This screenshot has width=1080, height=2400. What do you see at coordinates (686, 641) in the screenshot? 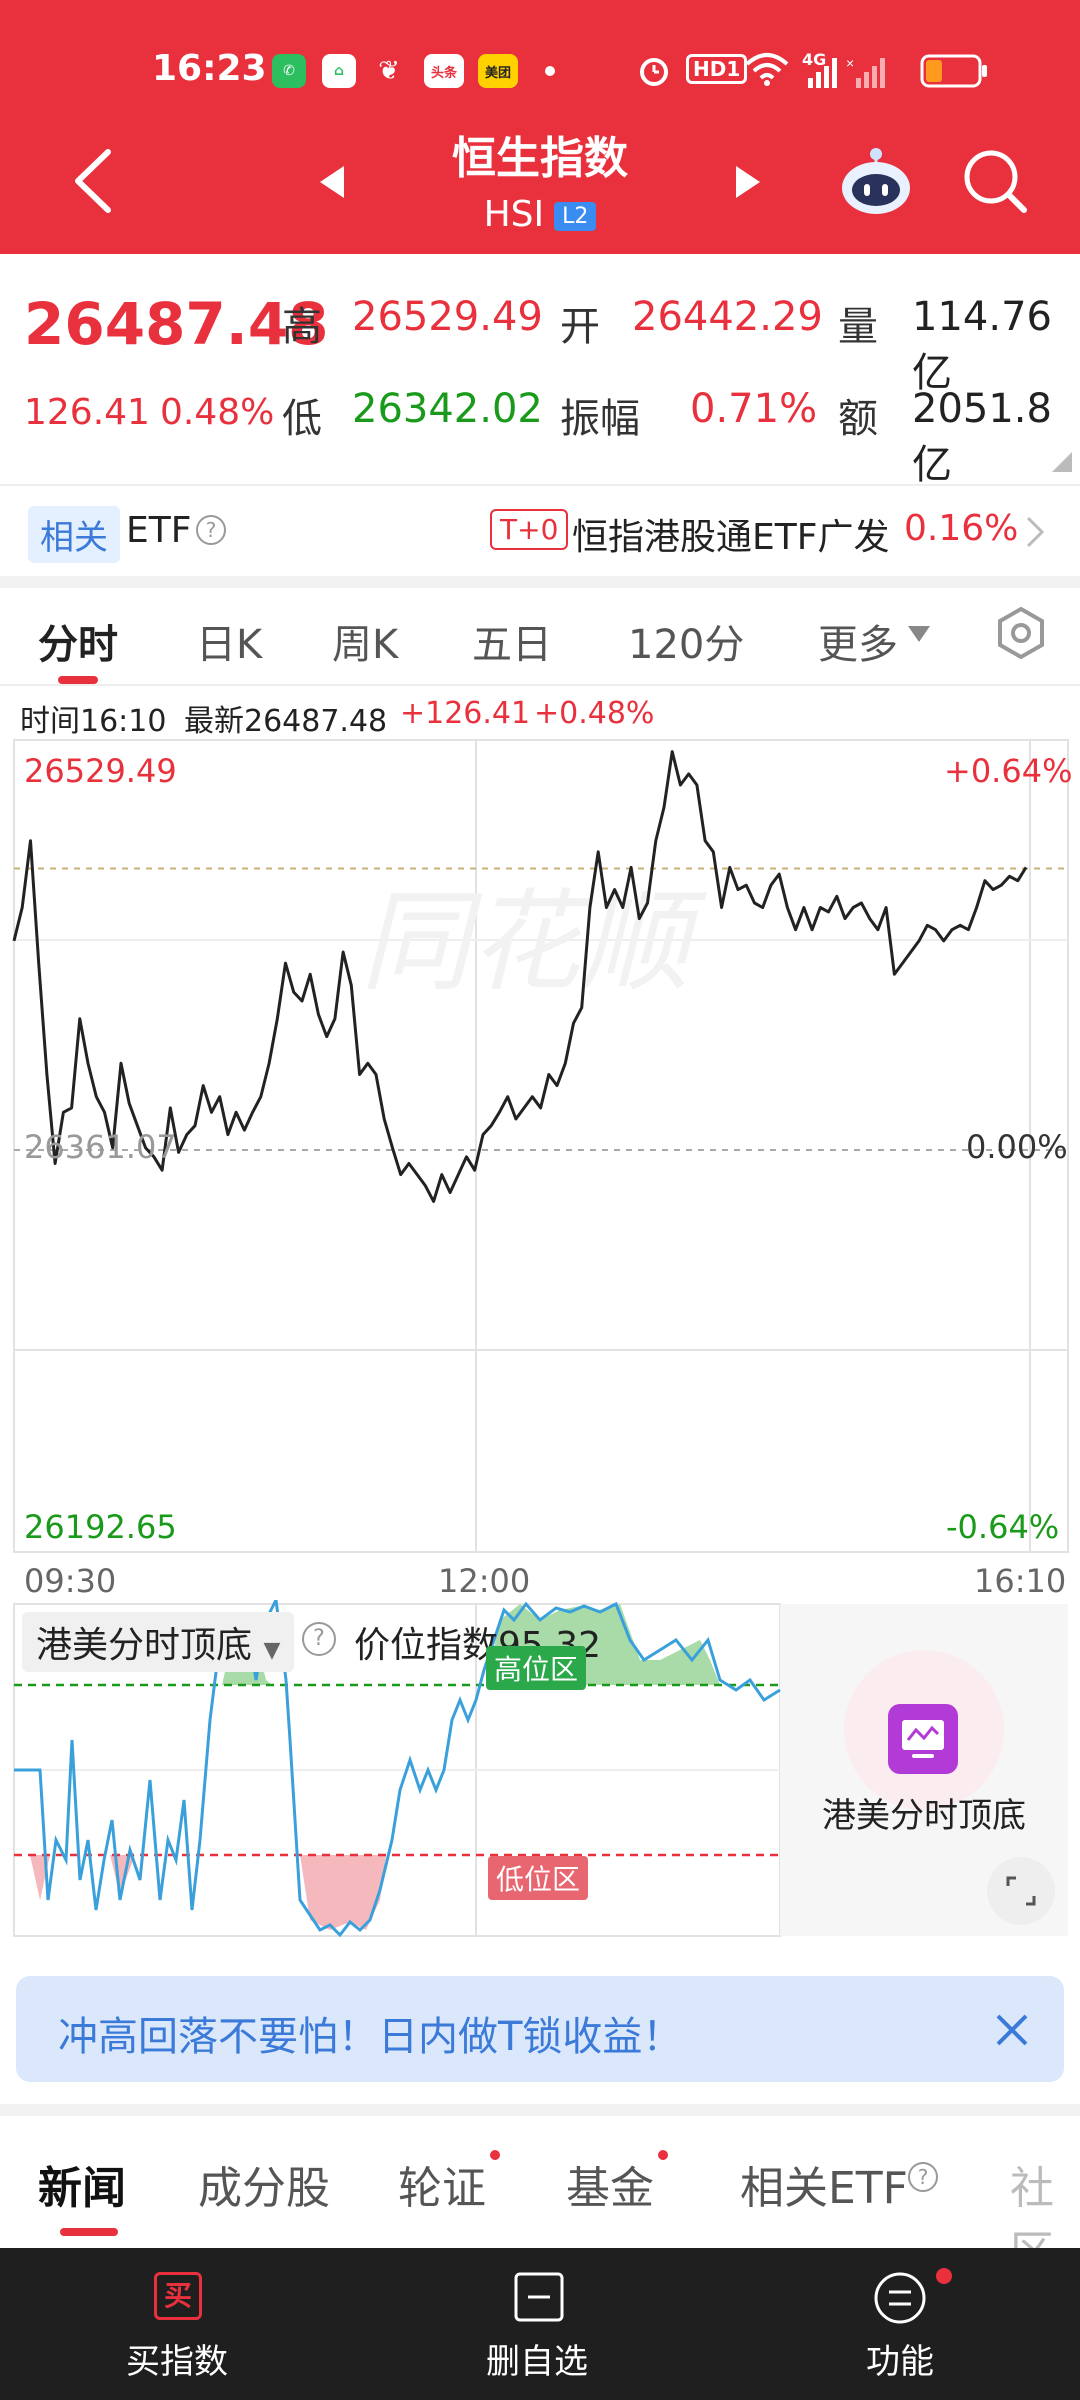
I see `tab-120min: 120分` at bounding box center [686, 641].